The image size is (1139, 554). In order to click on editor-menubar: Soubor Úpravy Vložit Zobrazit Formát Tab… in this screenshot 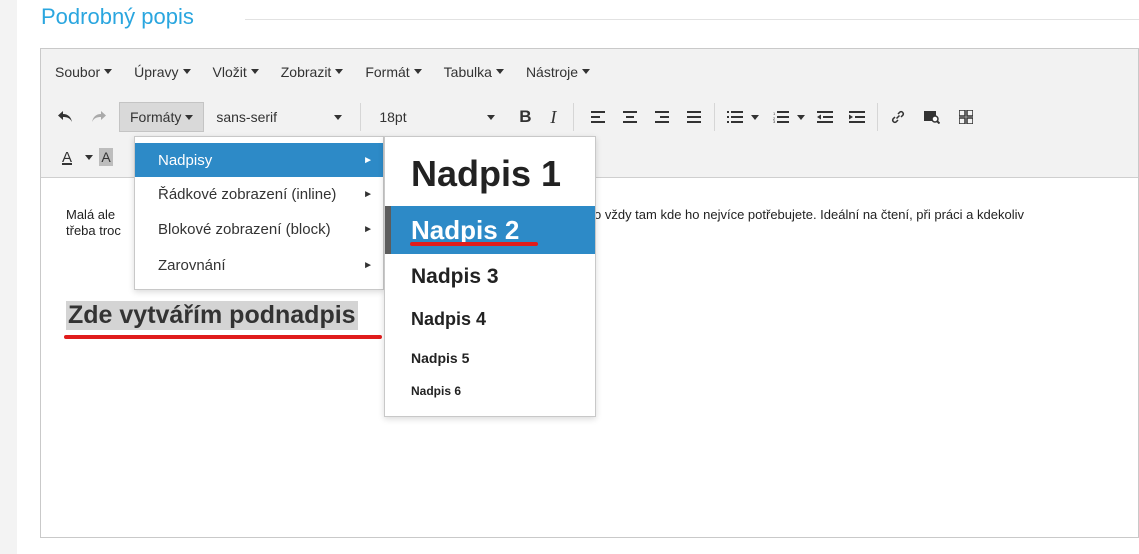, I will do `click(589, 71)`.